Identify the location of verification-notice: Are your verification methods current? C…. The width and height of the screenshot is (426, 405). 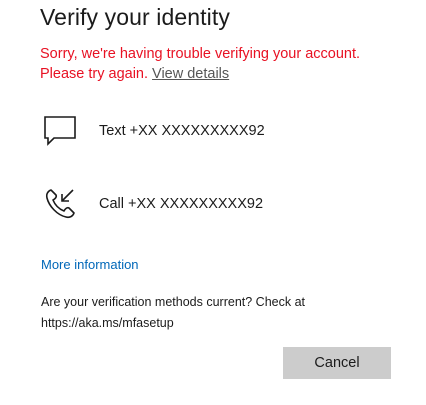
(173, 312).